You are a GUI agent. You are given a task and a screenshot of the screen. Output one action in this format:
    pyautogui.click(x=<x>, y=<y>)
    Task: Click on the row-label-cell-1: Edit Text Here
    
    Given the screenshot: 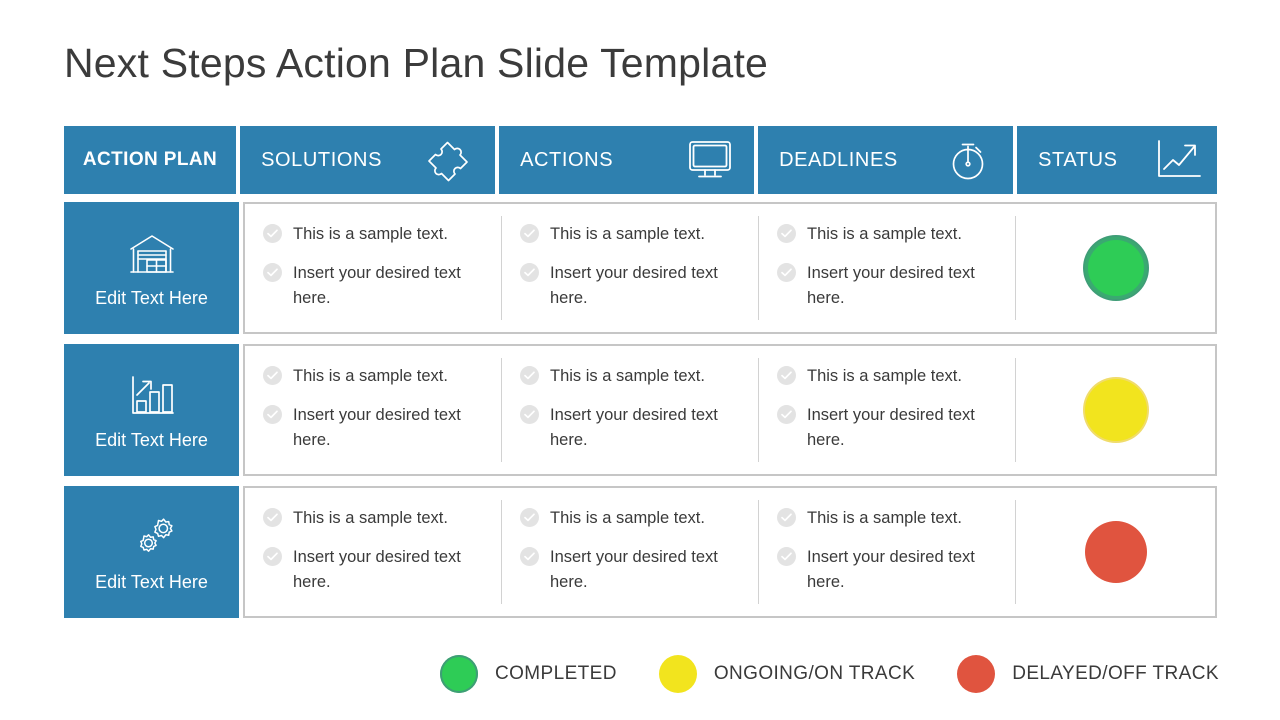 What is the action you would take?
    pyautogui.click(x=151, y=268)
    